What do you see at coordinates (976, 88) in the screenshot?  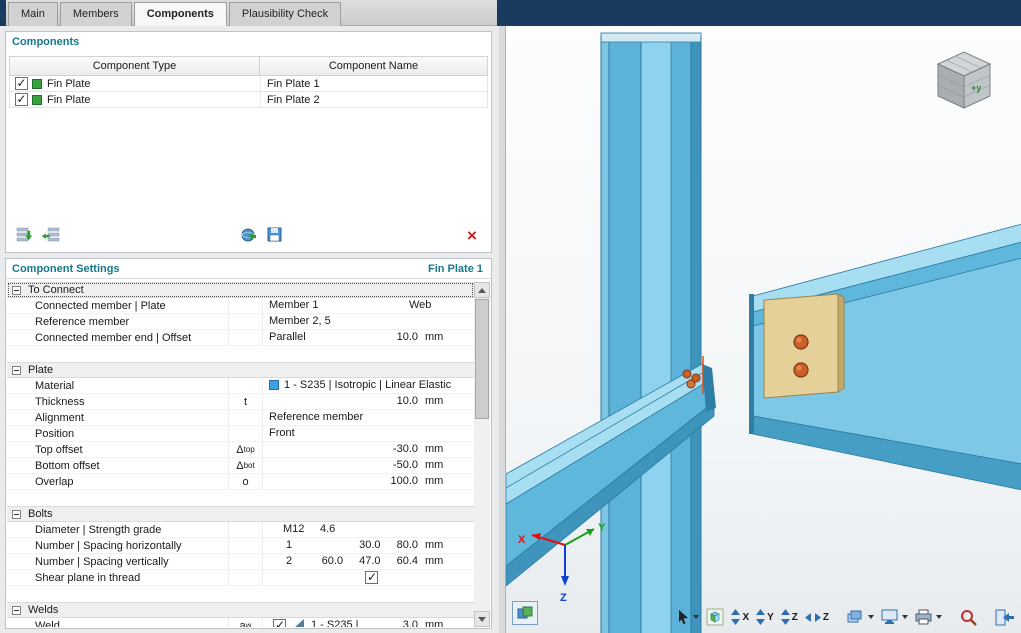 I see `nav-cube-face-label: +y` at bounding box center [976, 88].